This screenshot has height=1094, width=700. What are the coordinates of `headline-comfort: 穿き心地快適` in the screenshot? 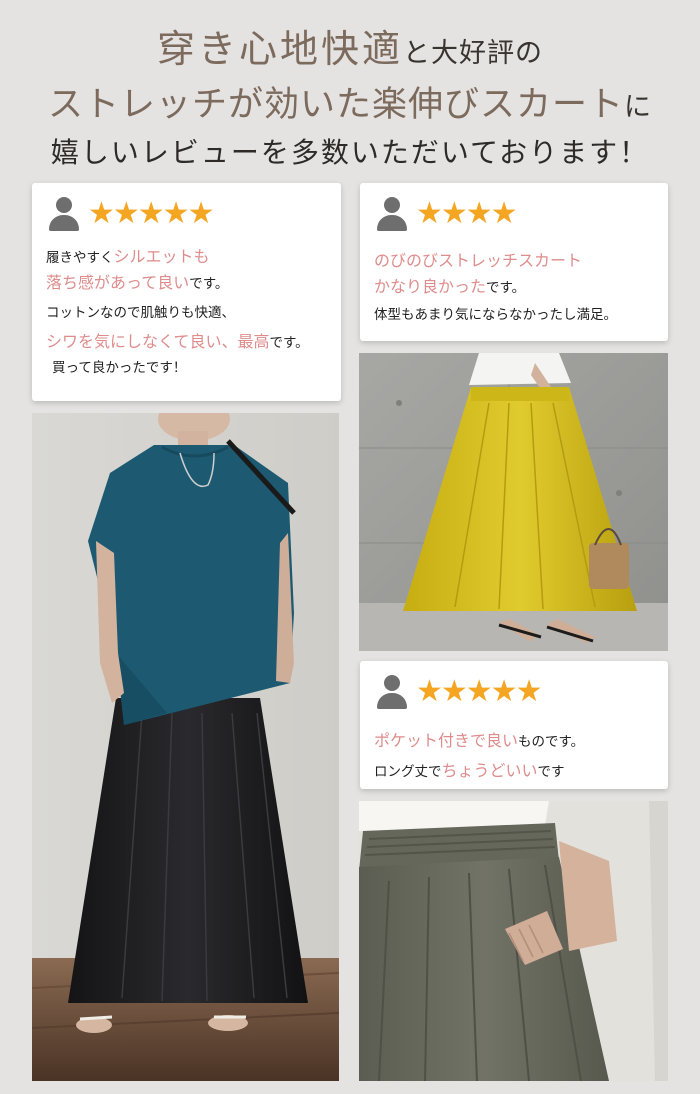 It's located at (279, 49).